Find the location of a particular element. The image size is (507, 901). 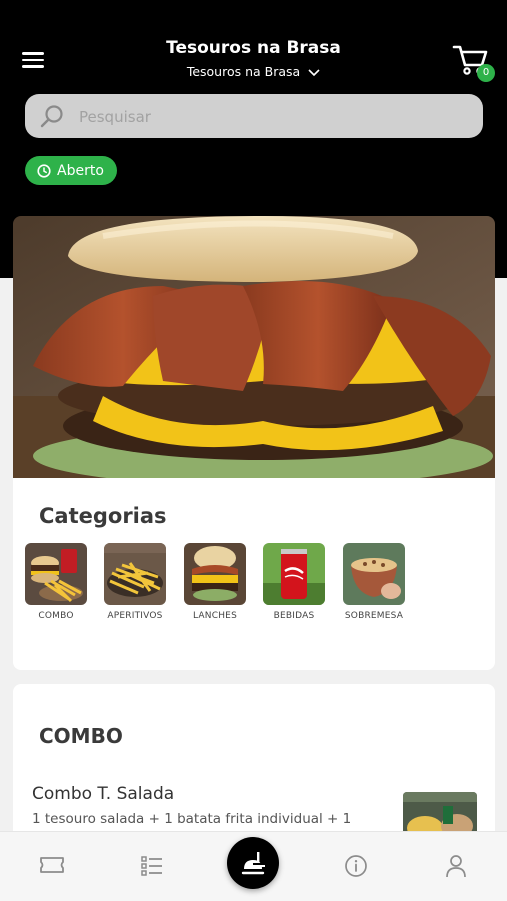

category-label: SOBREMESA is located at coordinates (374, 616).